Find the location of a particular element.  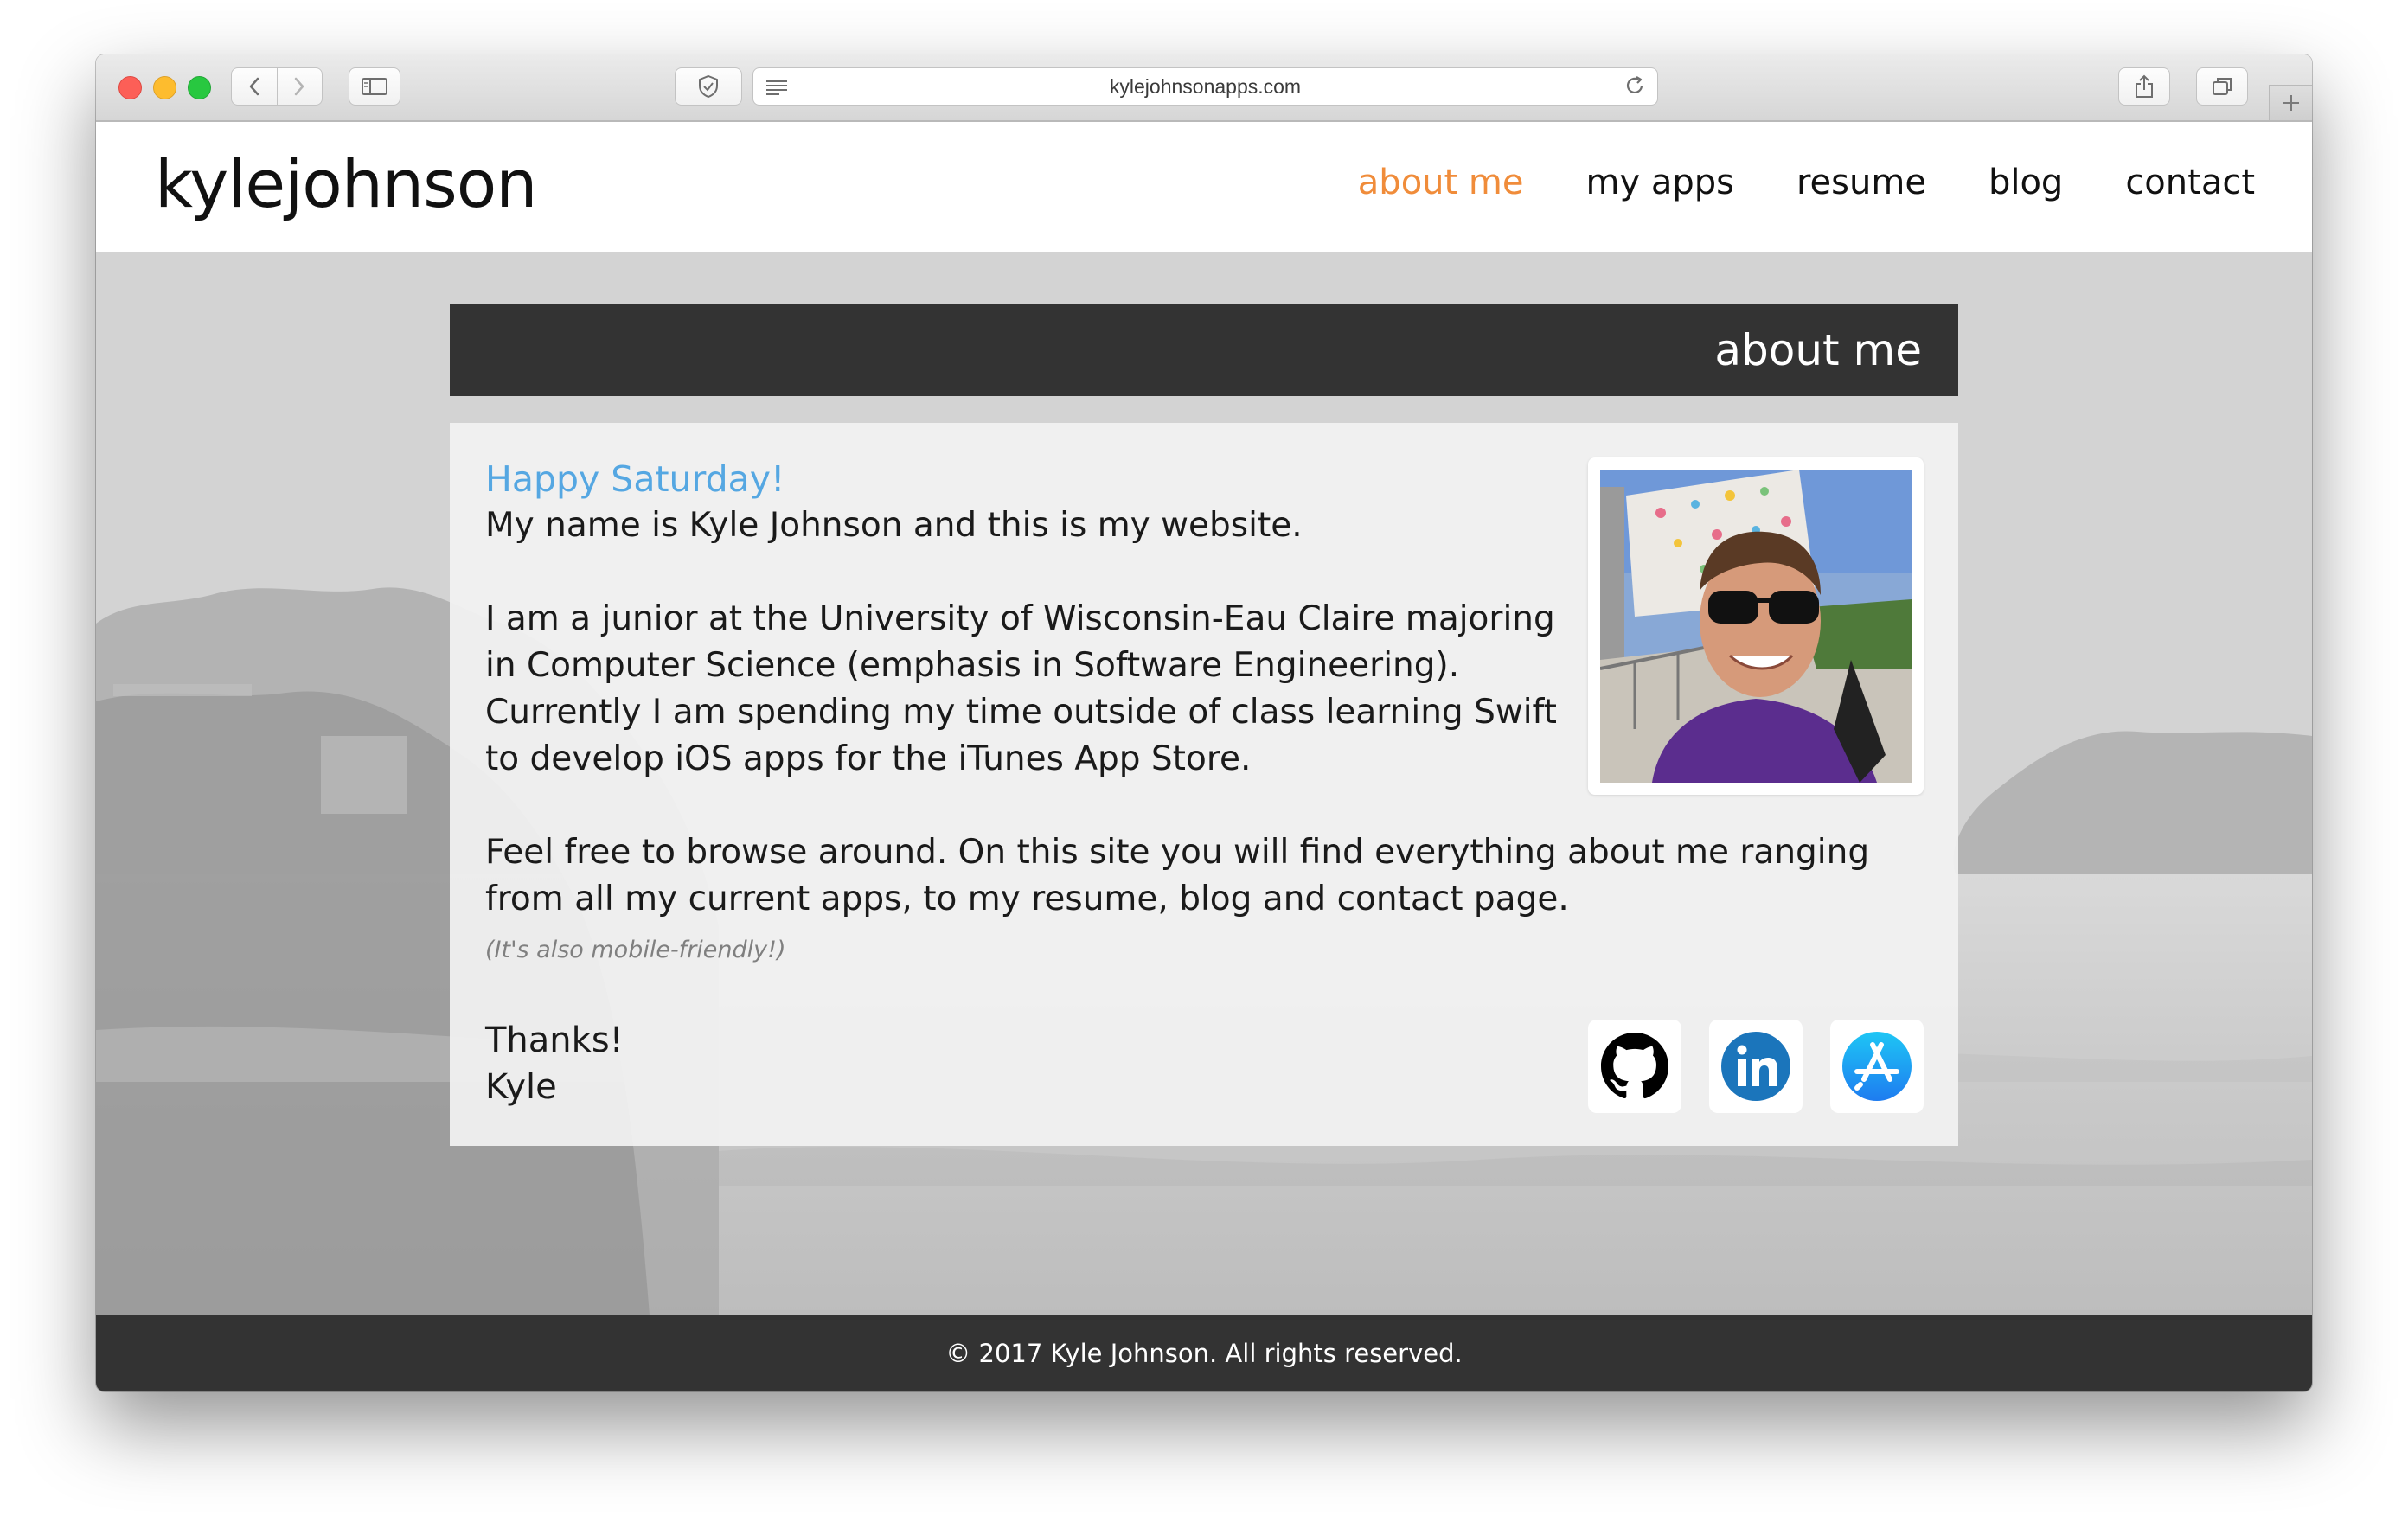

thanks-text: Thanks! is located at coordinates (554, 1040).